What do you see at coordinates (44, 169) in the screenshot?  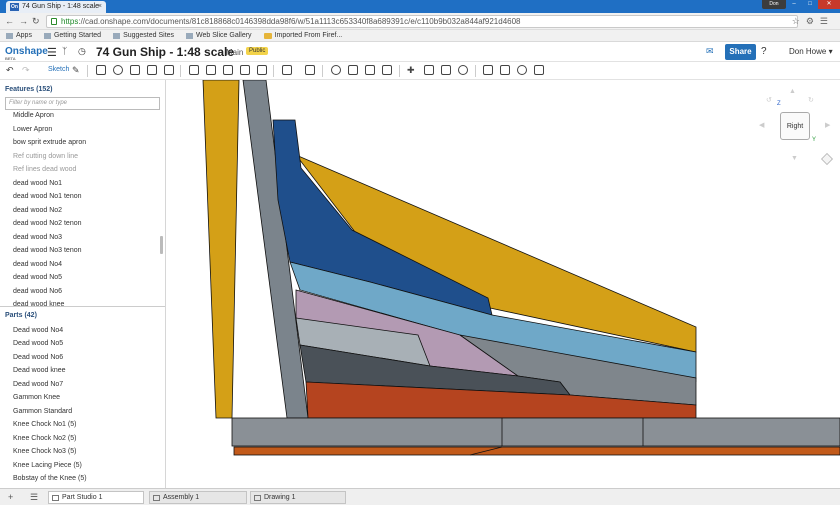 I see `feature-item: Ref lines dead wood` at bounding box center [44, 169].